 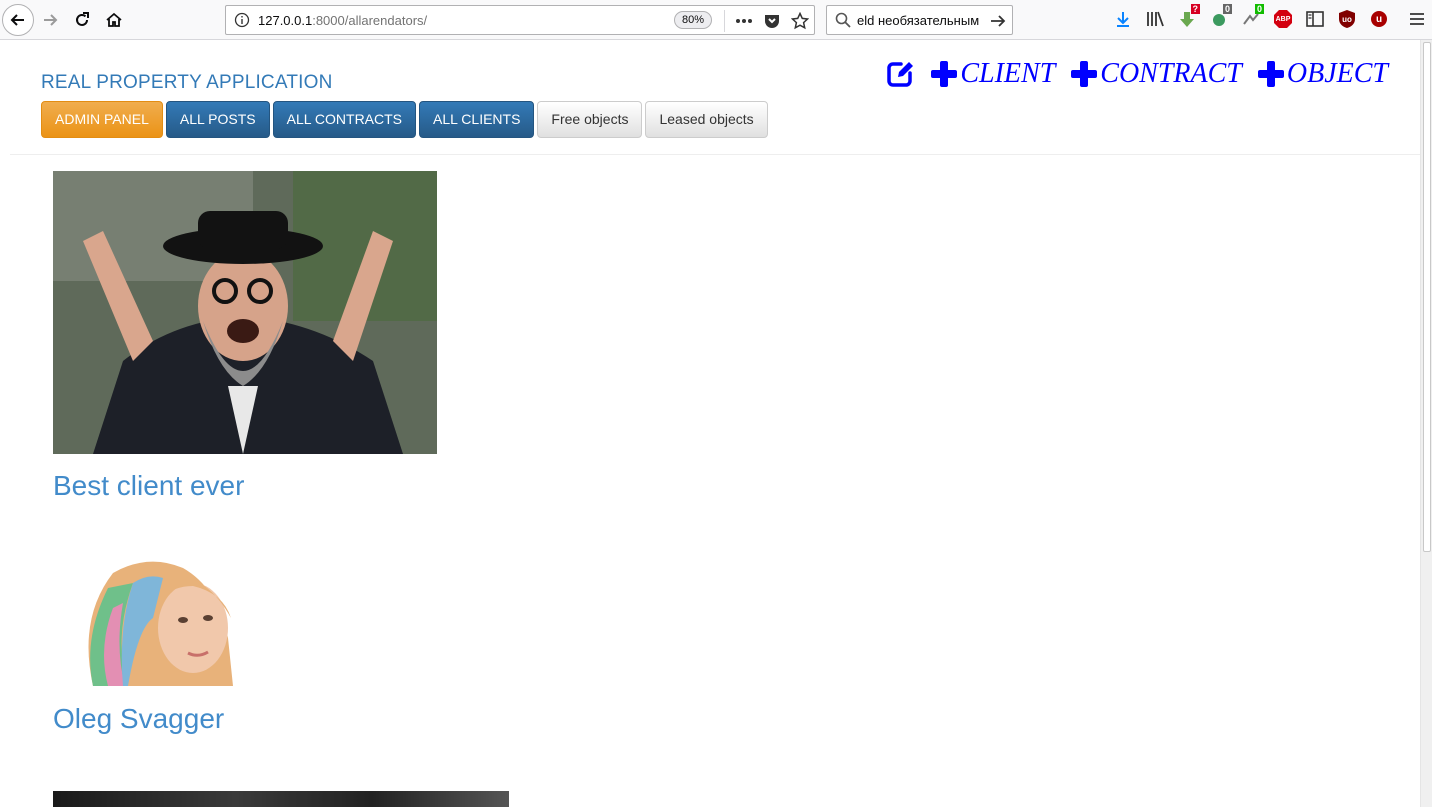 I want to click on ublock-icon: uo, so click(x=1347, y=19).